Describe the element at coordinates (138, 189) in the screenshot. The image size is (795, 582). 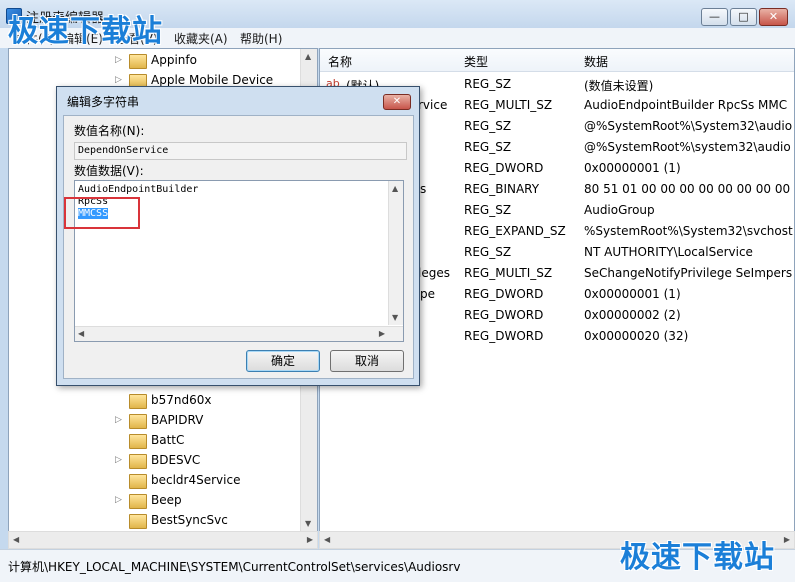
I see `data-line: AudioEndpointBuilder` at that location.